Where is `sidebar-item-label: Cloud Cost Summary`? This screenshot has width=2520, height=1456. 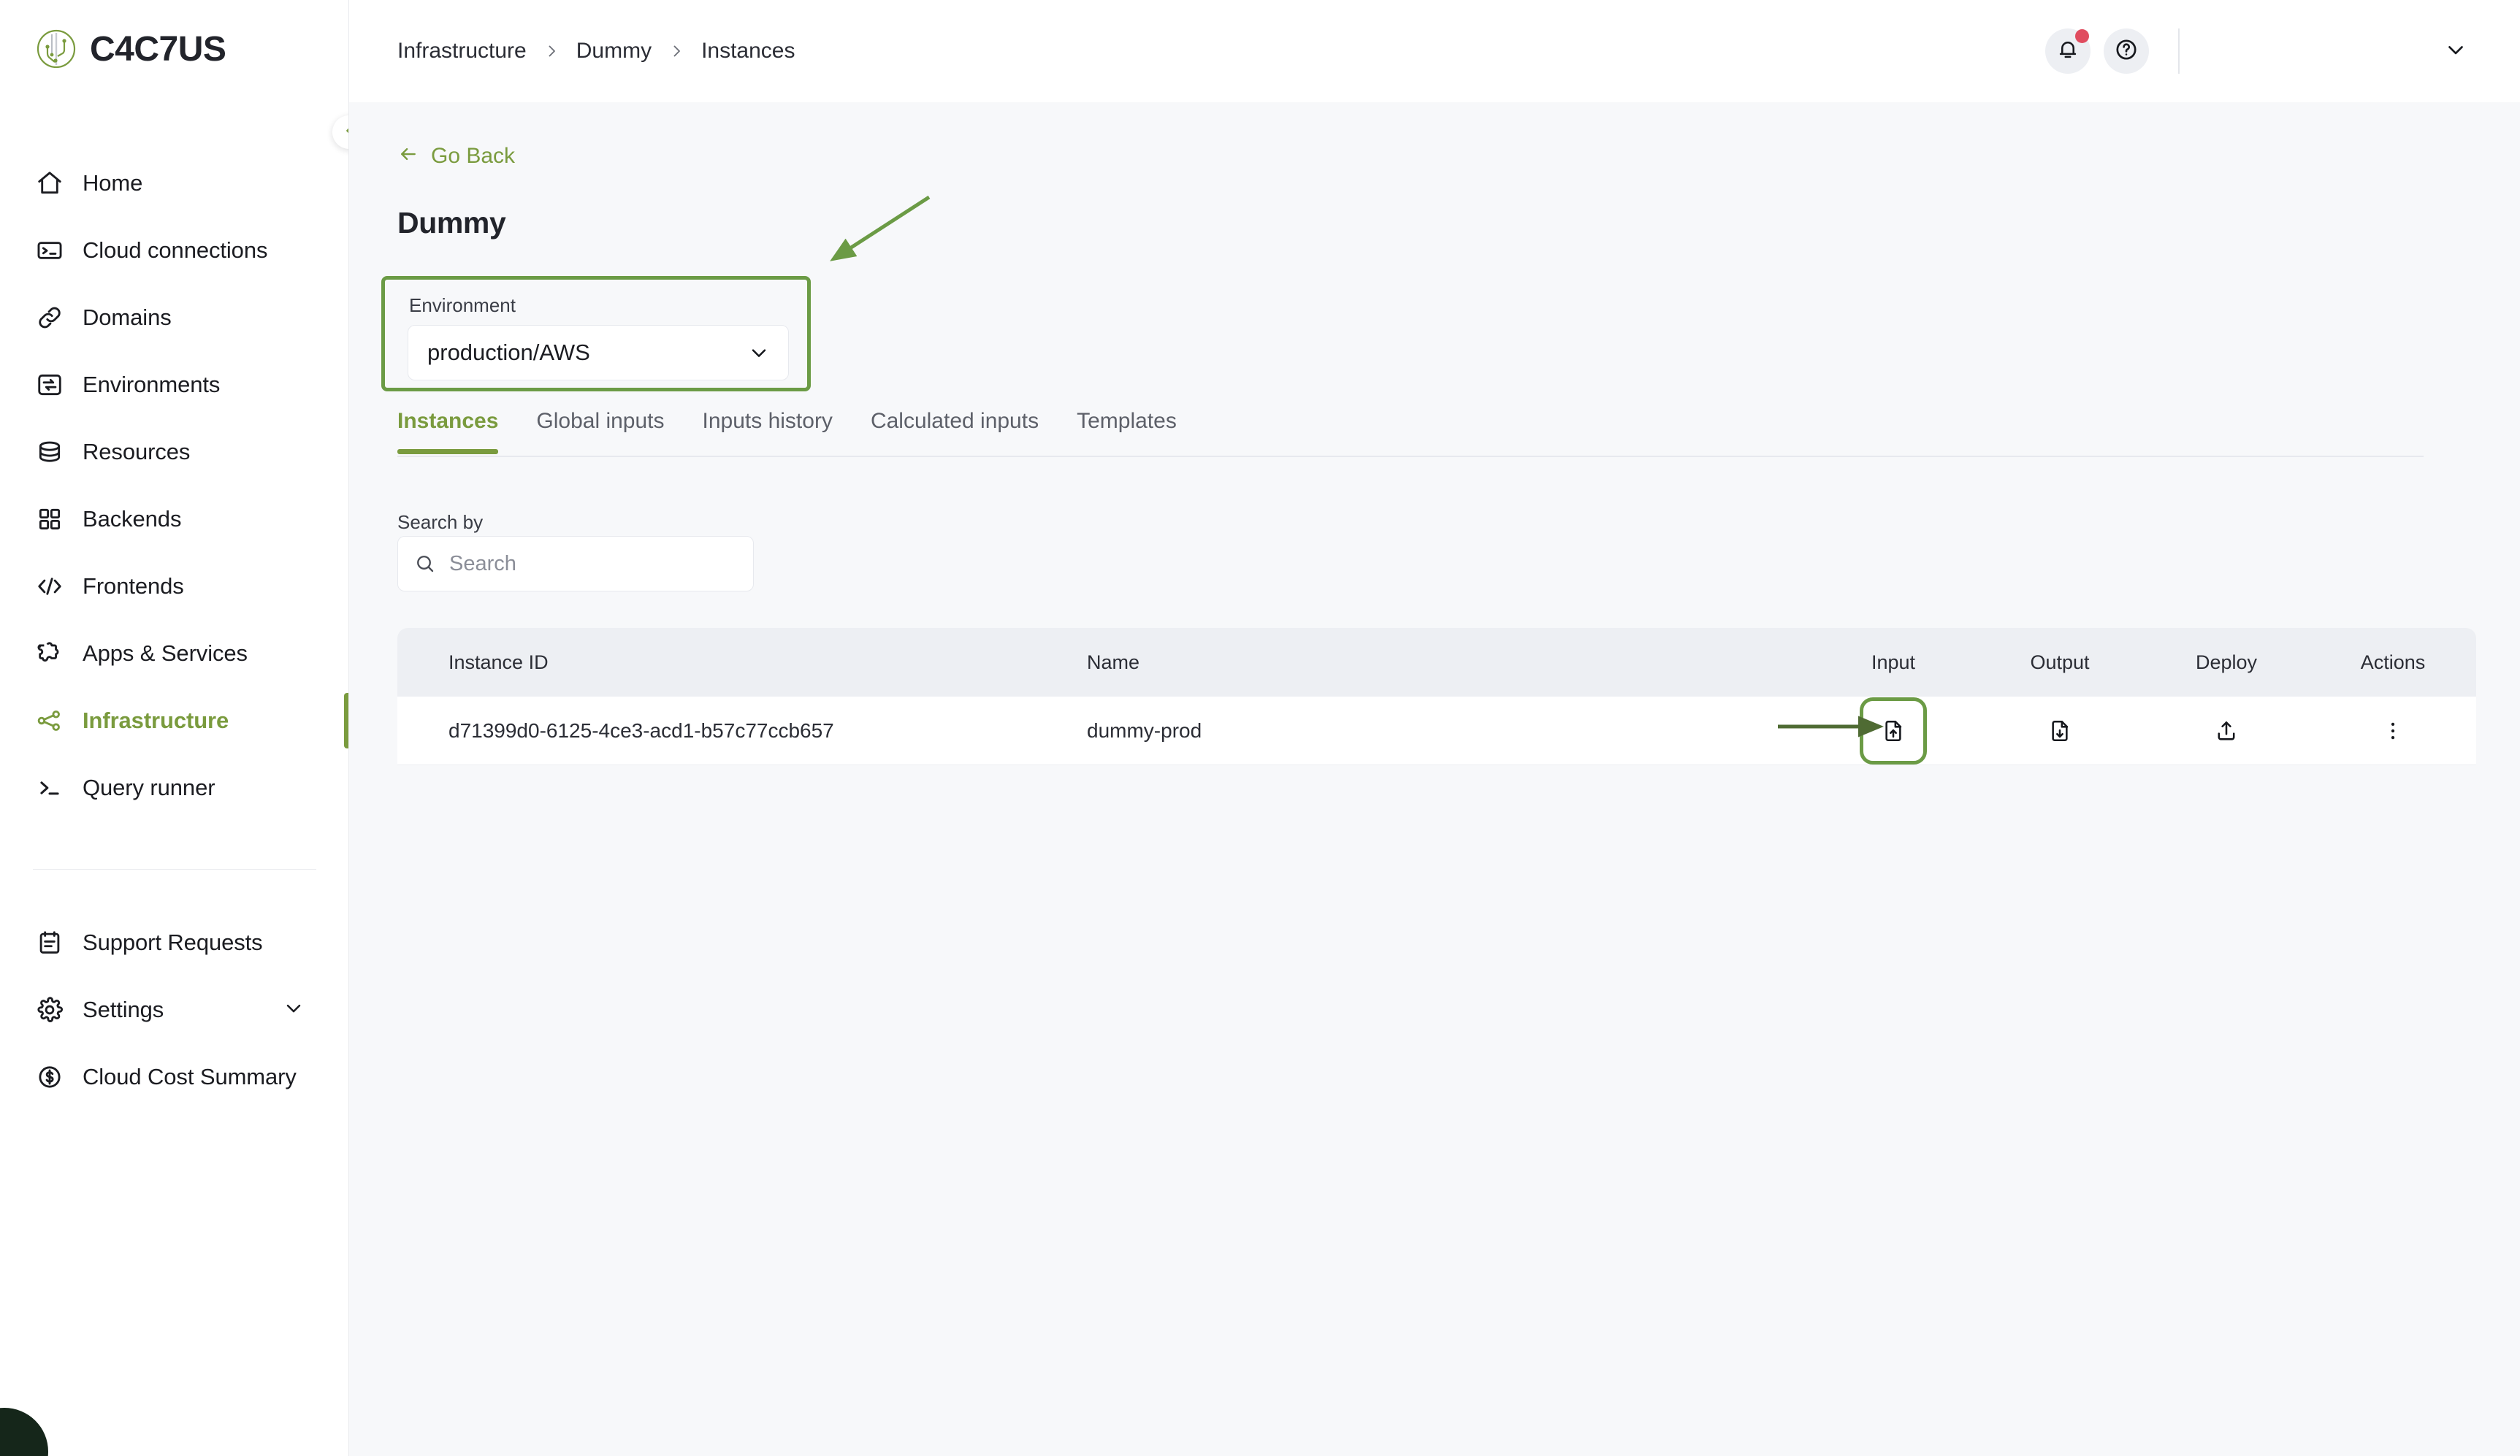 sidebar-item-label: Cloud Cost Summary is located at coordinates (190, 1077).